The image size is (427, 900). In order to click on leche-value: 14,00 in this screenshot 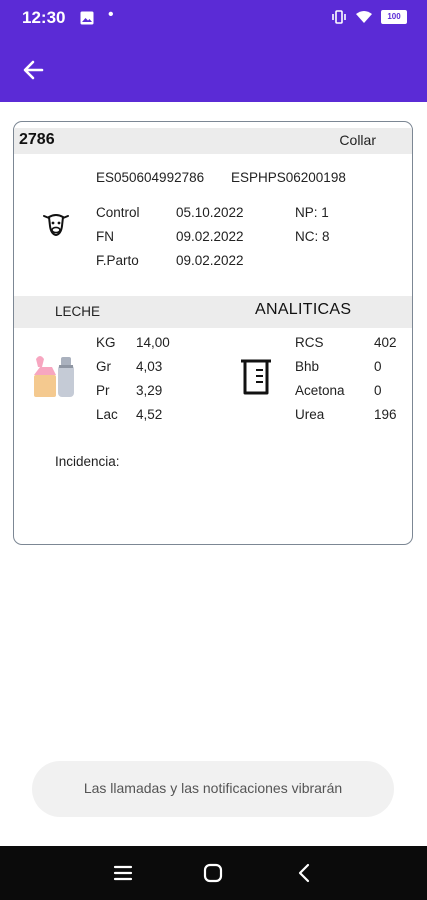, I will do `click(153, 342)`.